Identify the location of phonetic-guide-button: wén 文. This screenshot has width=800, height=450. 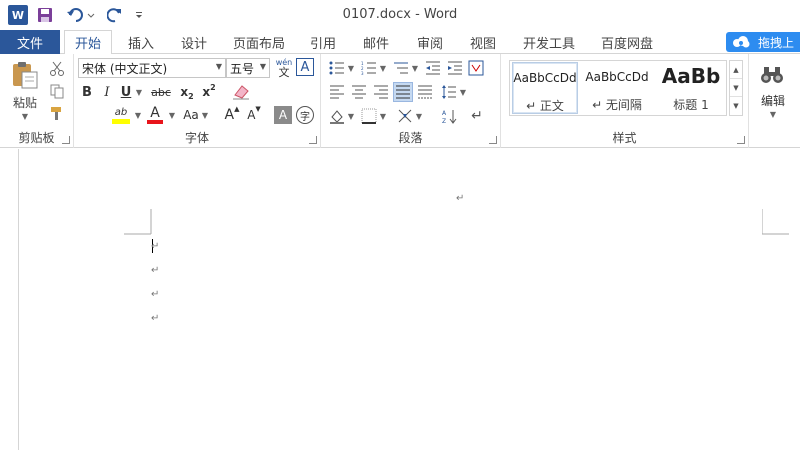
(284, 68).